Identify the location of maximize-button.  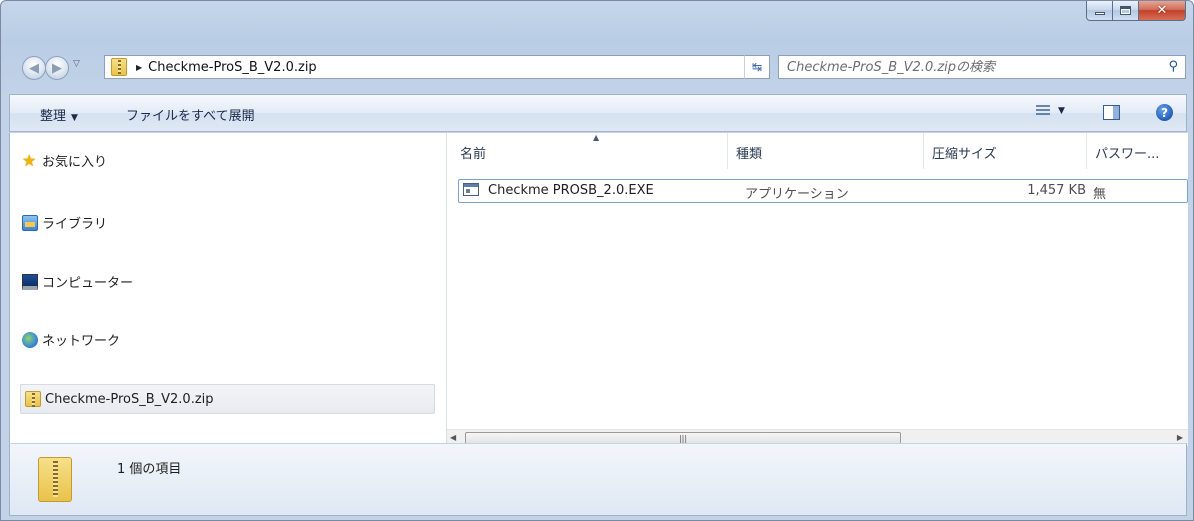
(1126, 11).